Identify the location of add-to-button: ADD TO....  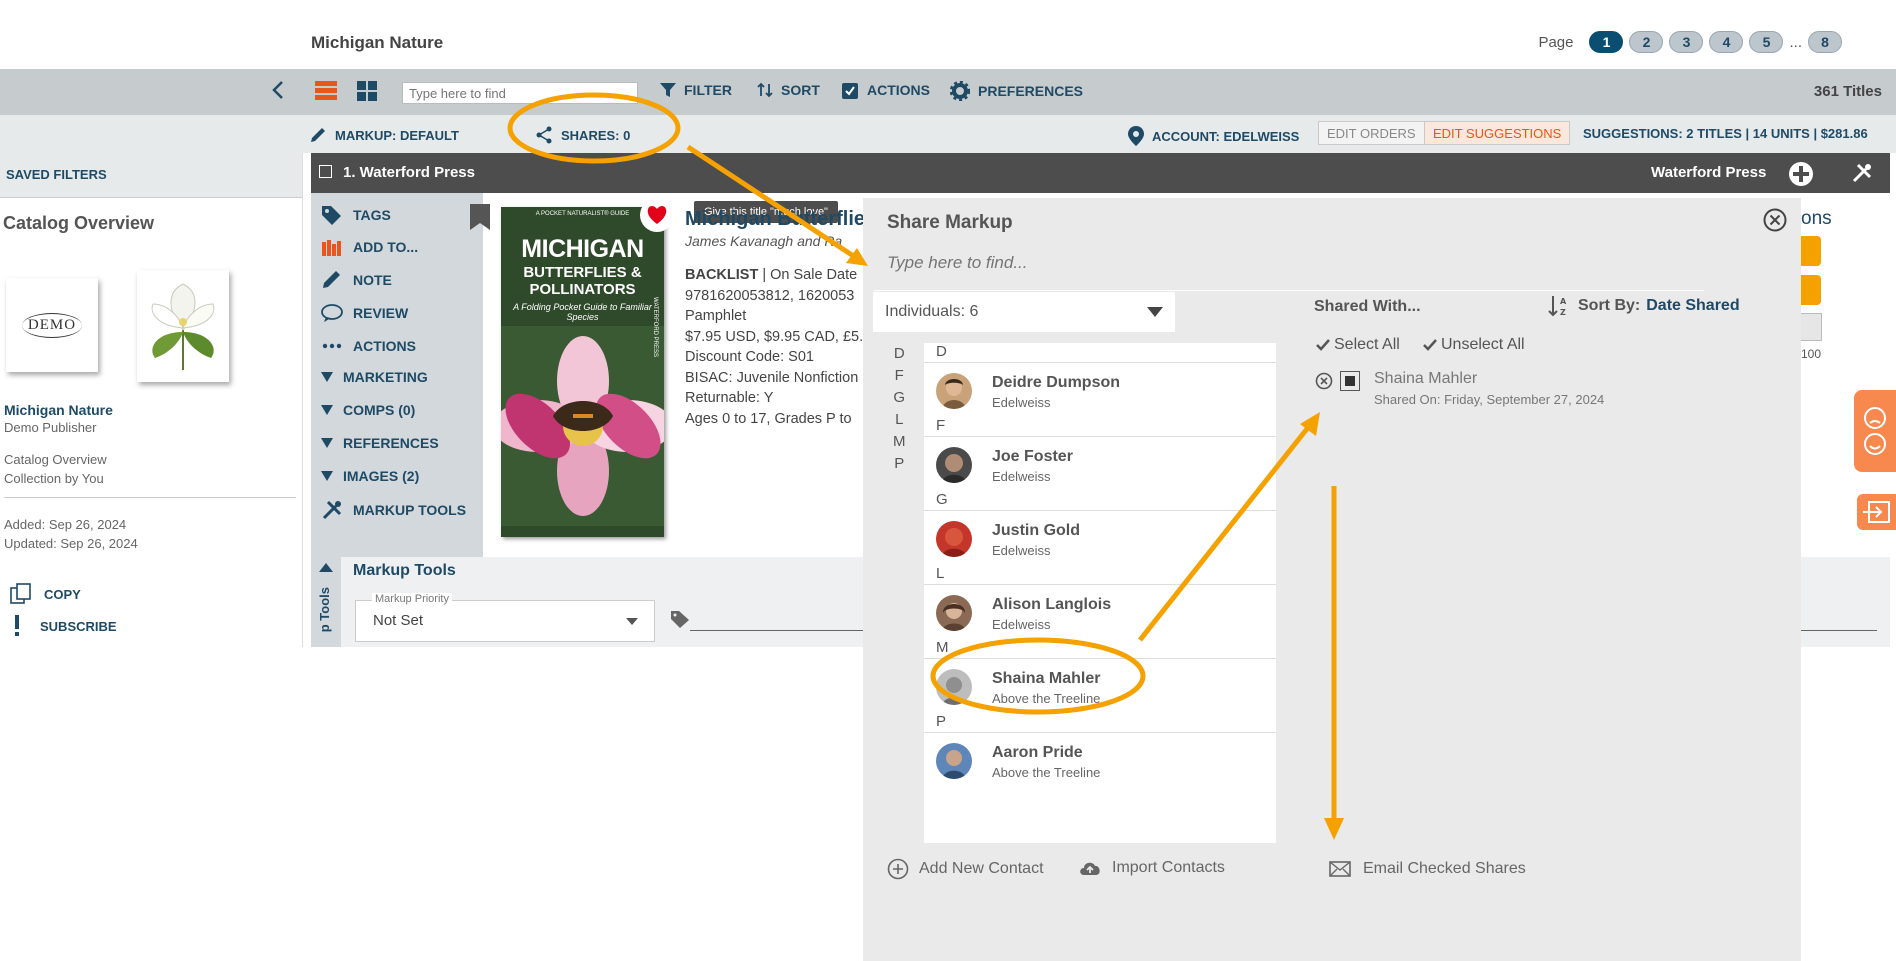
(369, 247).